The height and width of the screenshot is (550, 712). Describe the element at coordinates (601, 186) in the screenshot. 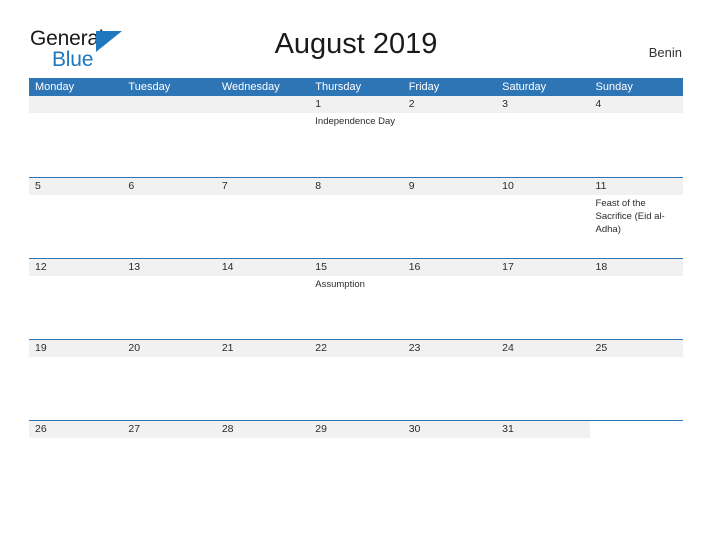

I see `day-number: 11` at that location.